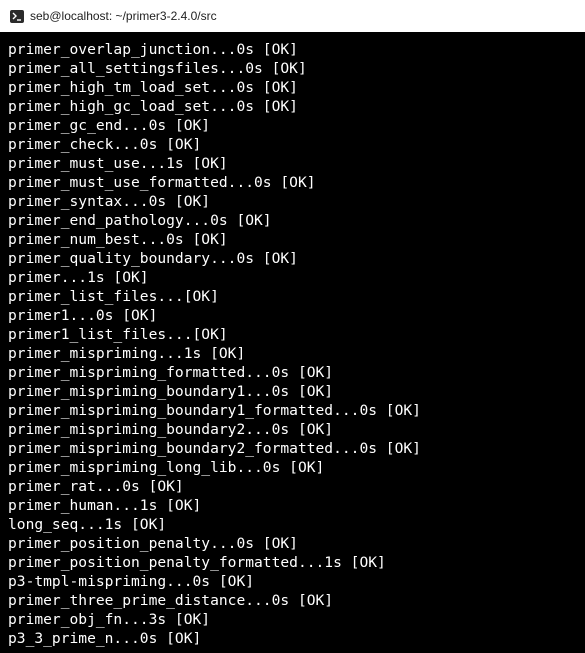 The width and height of the screenshot is (585, 653). What do you see at coordinates (105, 505) in the screenshot?
I see `terminal-line: primer_human...1s [OK]` at bounding box center [105, 505].